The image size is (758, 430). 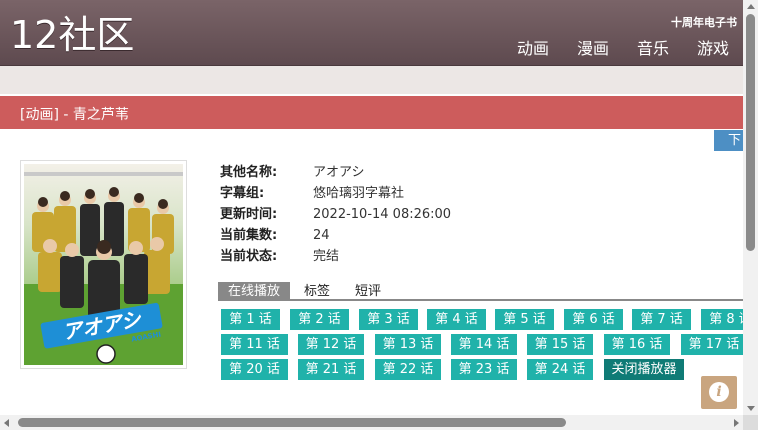 What do you see at coordinates (292, 422) in the screenshot?
I see `horizontal-scroll-thumb` at bounding box center [292, 422].